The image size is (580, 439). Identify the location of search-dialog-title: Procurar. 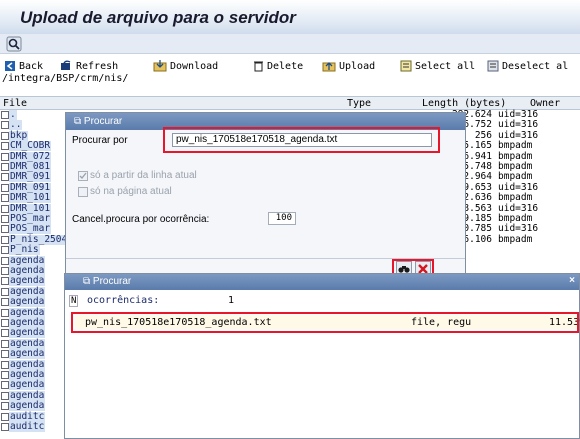
(103, 121).